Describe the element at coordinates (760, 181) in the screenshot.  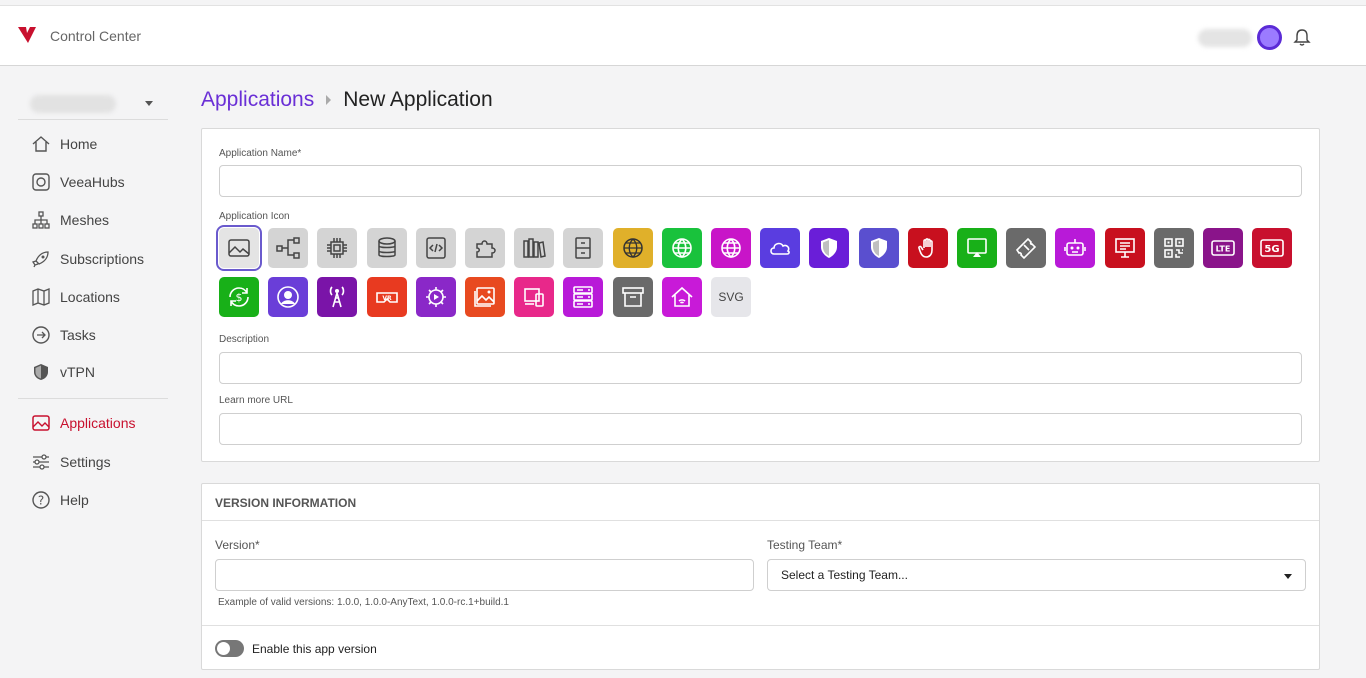
I see `application-name-input` at that location.